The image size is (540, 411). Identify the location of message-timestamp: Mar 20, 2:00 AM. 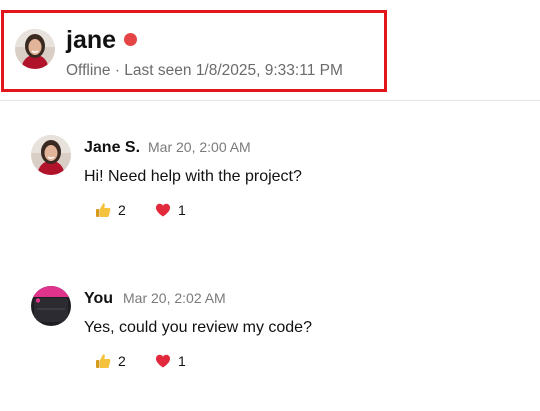
(199, 147).